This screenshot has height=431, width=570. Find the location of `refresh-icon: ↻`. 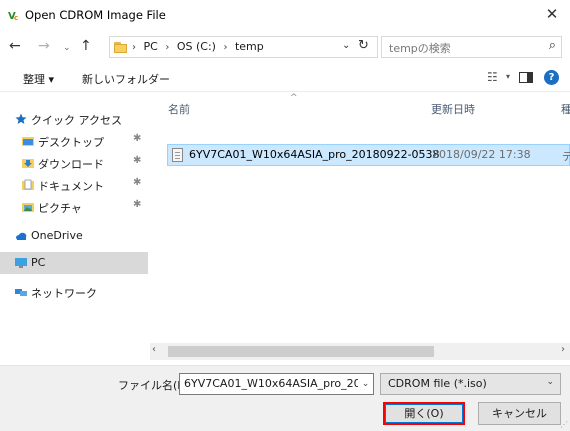

refresh-icon: ↻ is located at coordinates (363, 45).